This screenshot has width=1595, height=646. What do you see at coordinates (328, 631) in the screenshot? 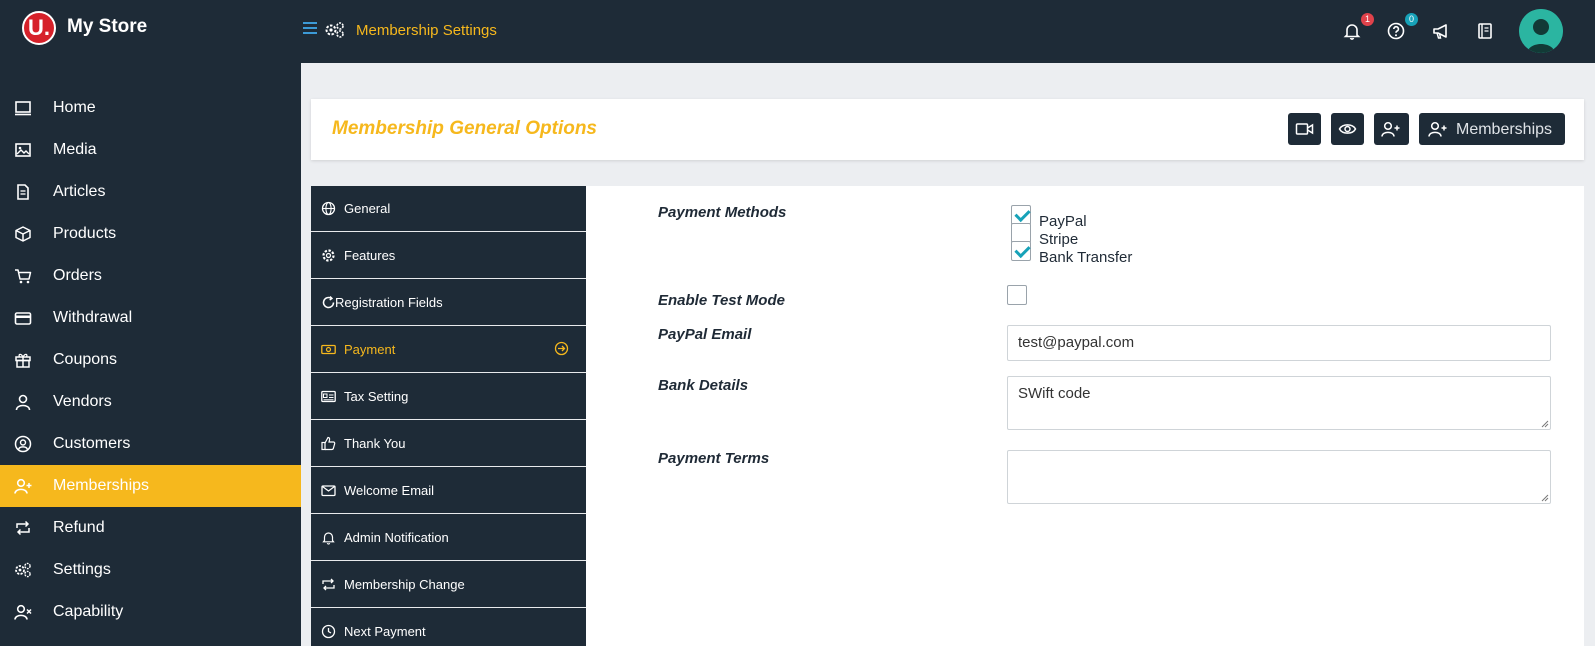
I see `clock-icon` at bounding box center [328, 631].